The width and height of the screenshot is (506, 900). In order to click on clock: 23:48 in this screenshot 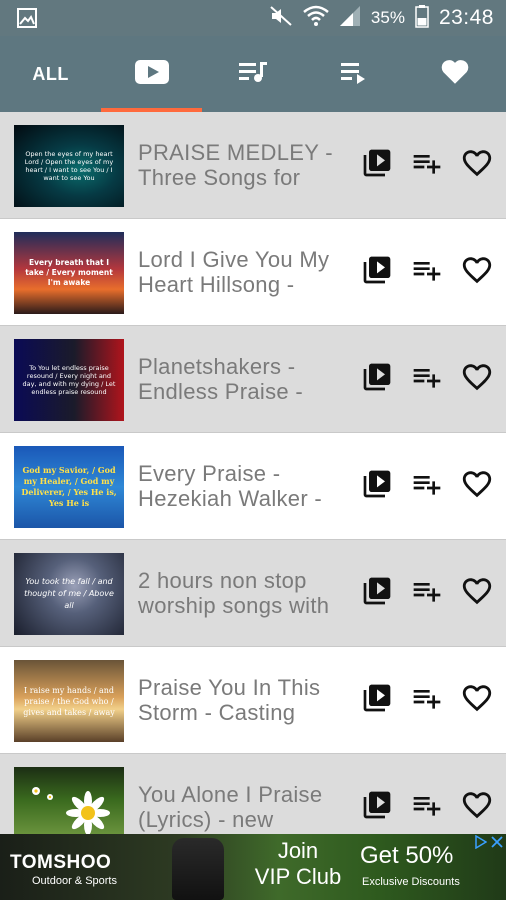, I will do `click(466, 17)`.